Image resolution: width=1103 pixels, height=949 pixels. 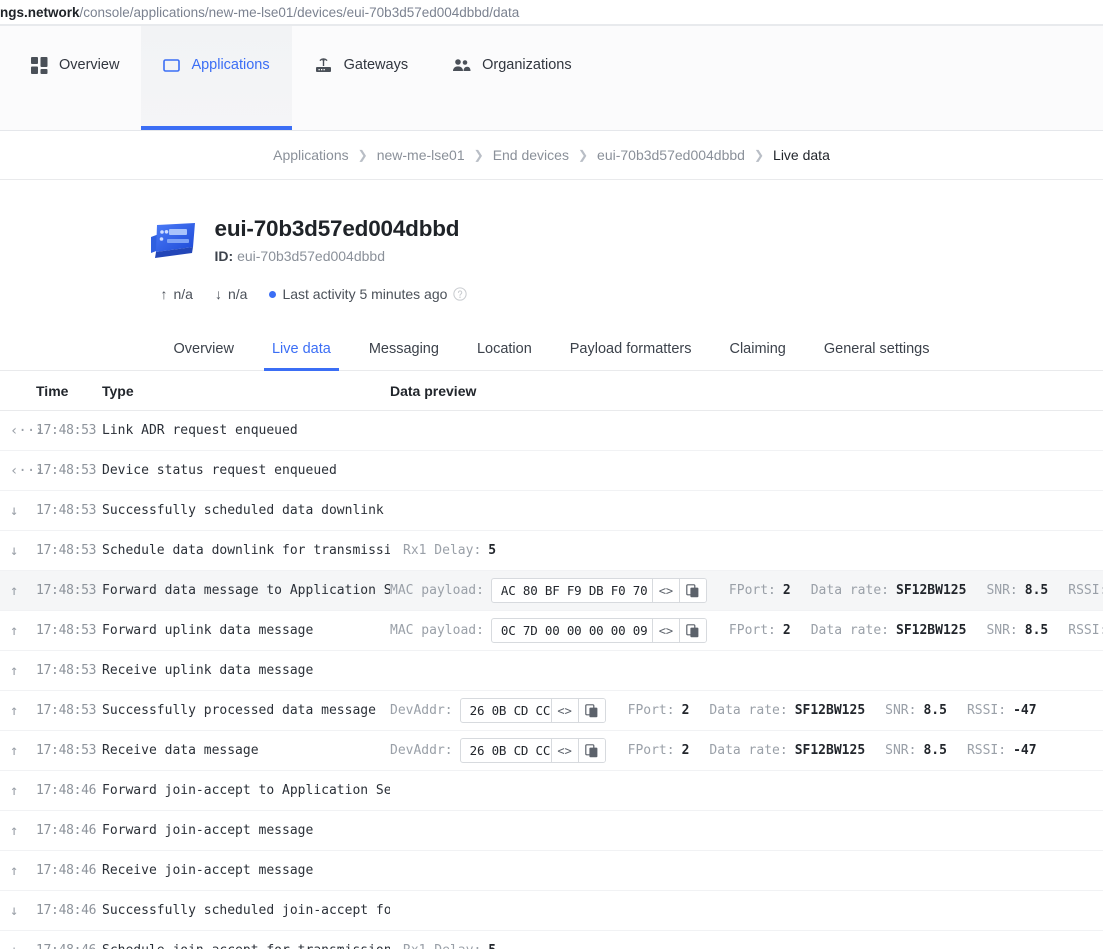 I want to click on subtab-overview: Overview, so click(x=204, y=350).